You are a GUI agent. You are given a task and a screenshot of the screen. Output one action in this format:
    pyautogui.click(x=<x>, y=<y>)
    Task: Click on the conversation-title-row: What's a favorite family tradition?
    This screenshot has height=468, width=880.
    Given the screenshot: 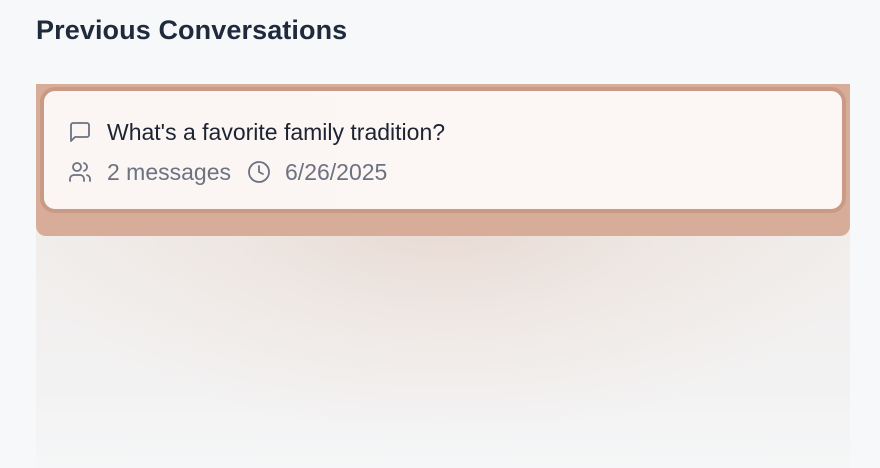 What is the action you would take?
    pyautogui.click(x=256, y=132)
    